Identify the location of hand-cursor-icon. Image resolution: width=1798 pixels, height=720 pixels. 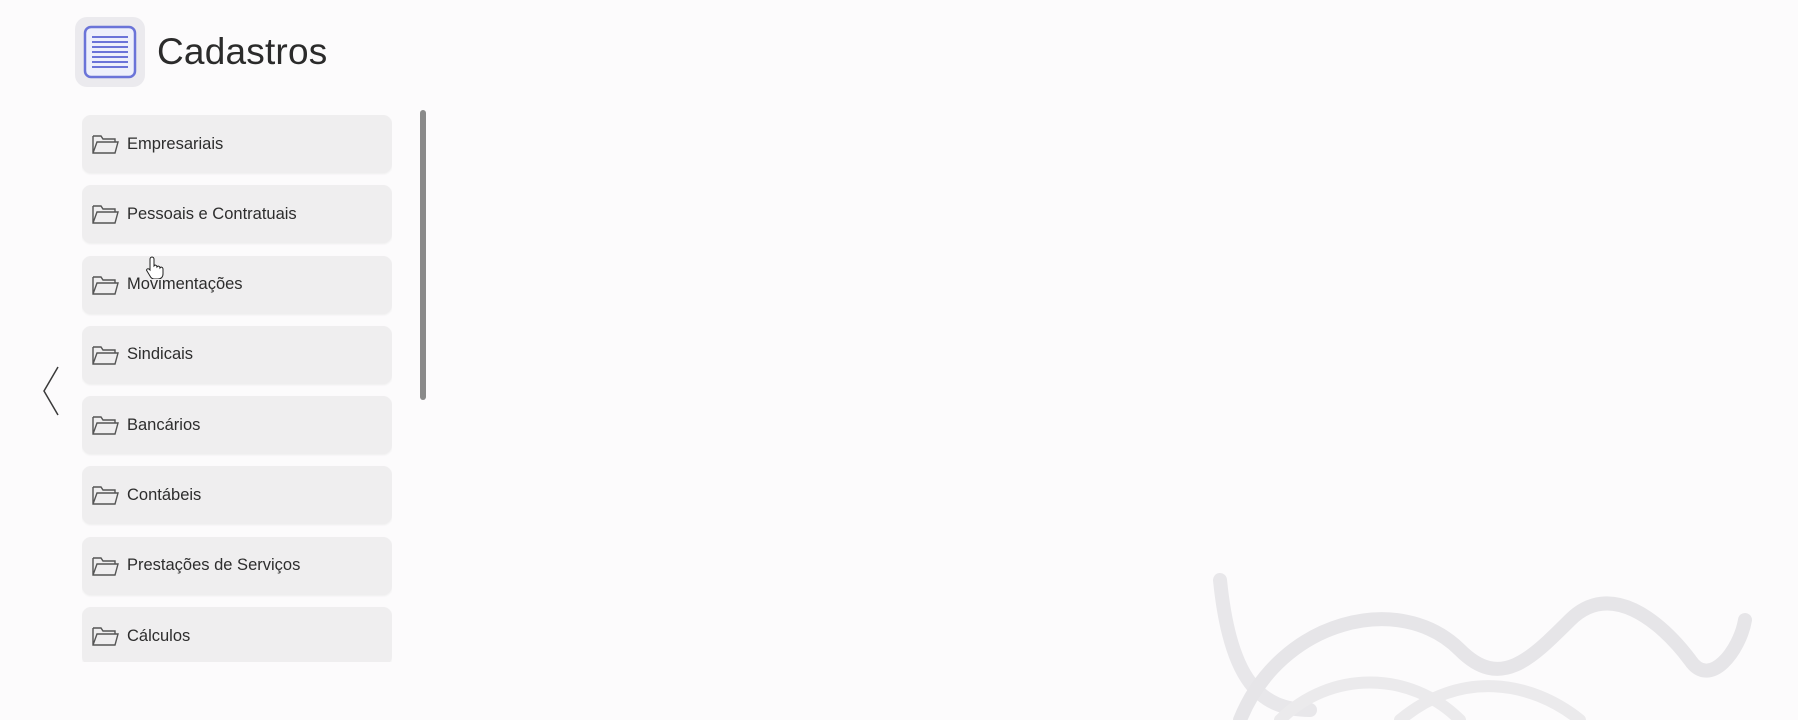
(155, 267).